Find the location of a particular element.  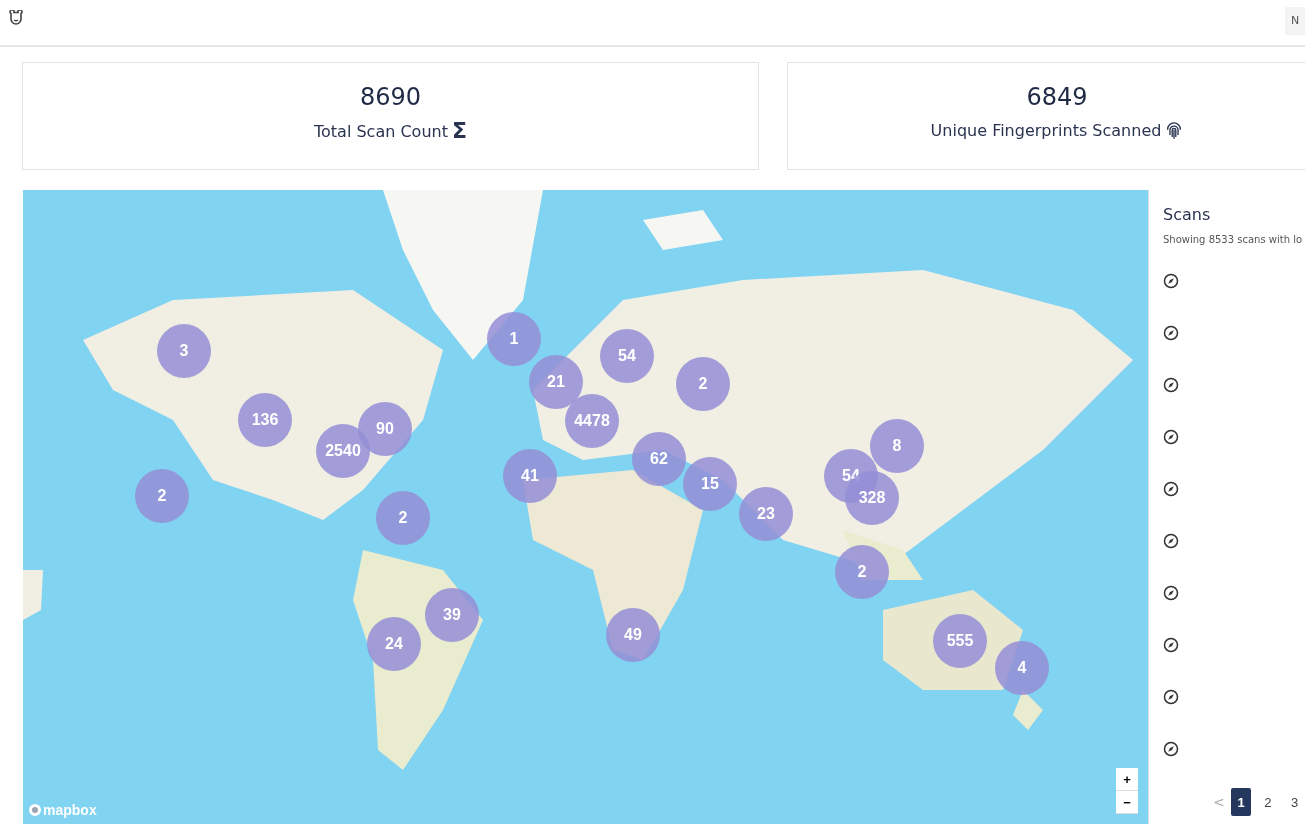

page-button: 3 is located at coordinates (1294, 802).